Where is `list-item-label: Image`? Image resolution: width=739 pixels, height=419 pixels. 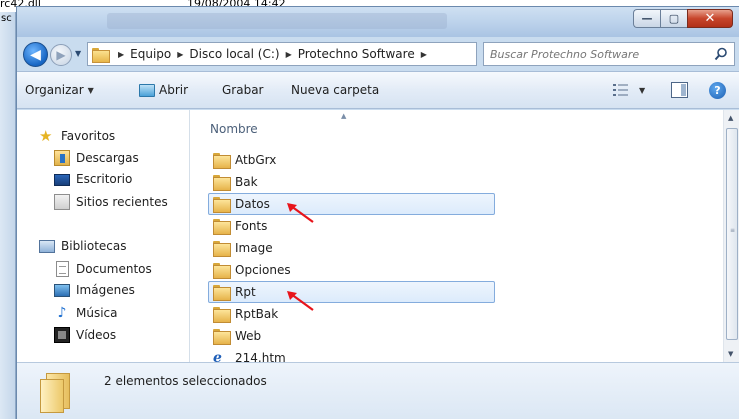
list-item-label: Image is located at coordinates (254, 248).